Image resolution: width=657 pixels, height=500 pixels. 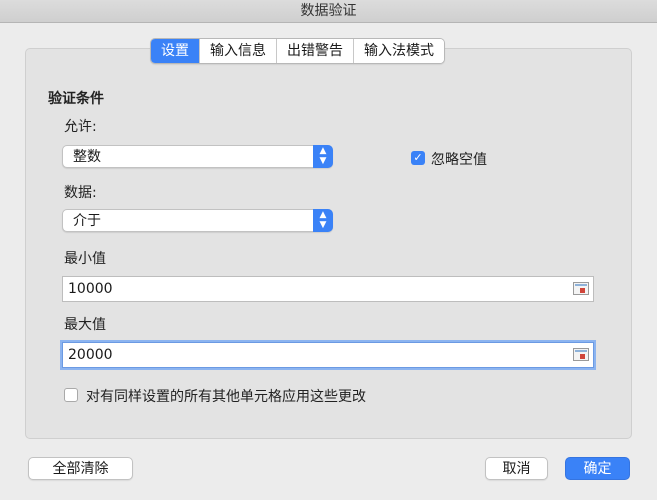 I want to click on maximum-label: 最大值, so click(x=85, y=325).